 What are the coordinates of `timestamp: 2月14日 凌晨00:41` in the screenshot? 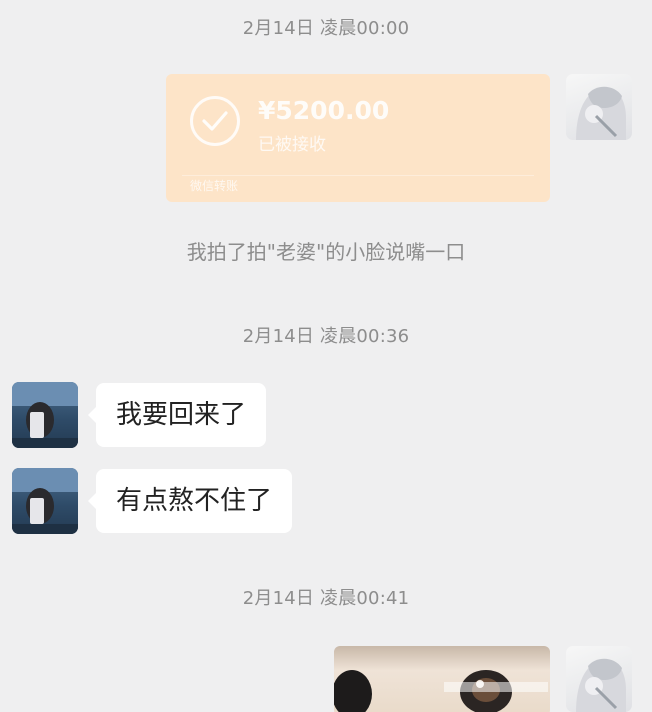 It's located at (326, 598).